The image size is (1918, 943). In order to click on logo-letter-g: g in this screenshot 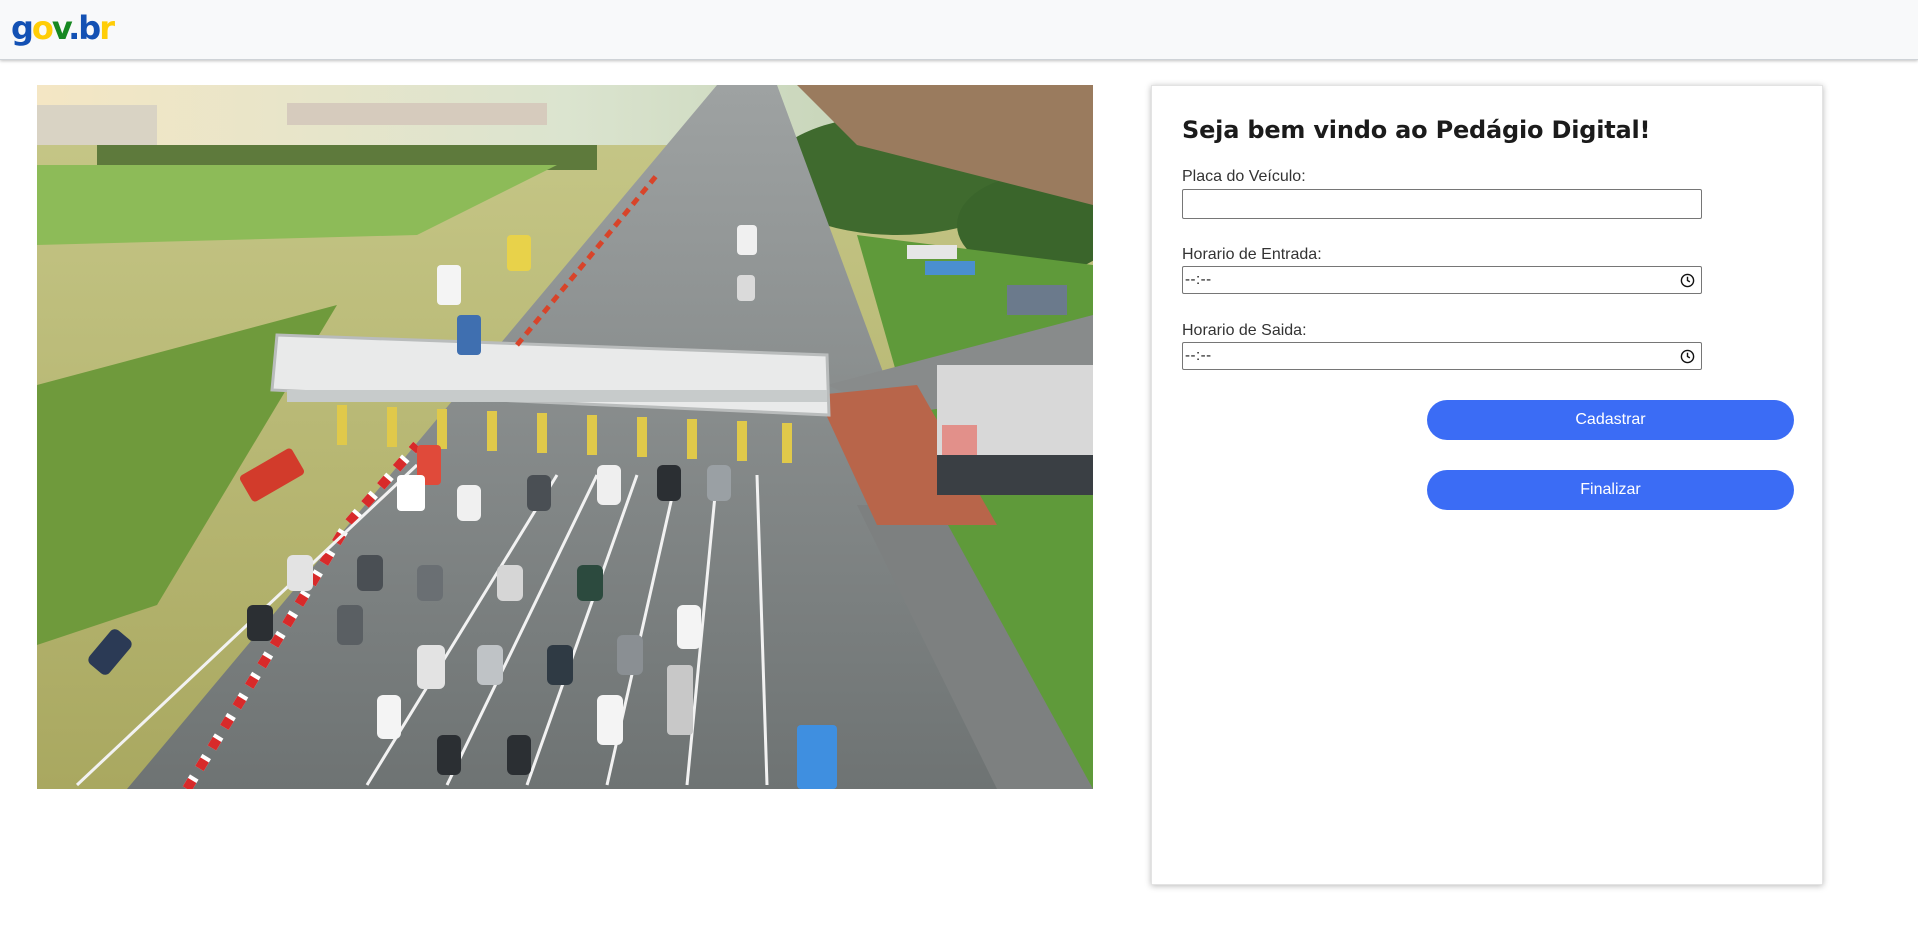, I will do `click(22, 28)`.